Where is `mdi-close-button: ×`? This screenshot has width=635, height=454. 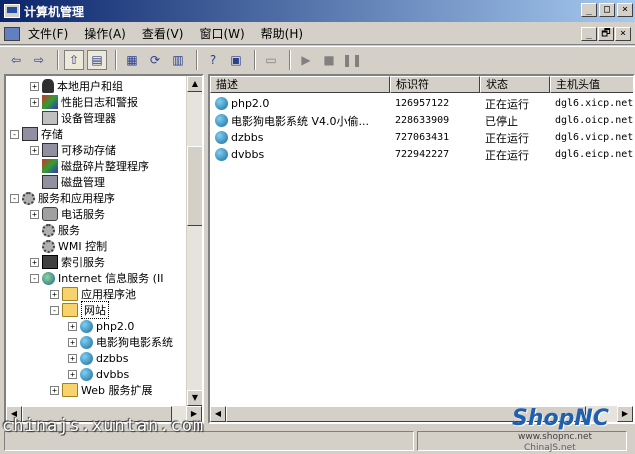 mdi-close-button: × is located at coordinates (623, 34).